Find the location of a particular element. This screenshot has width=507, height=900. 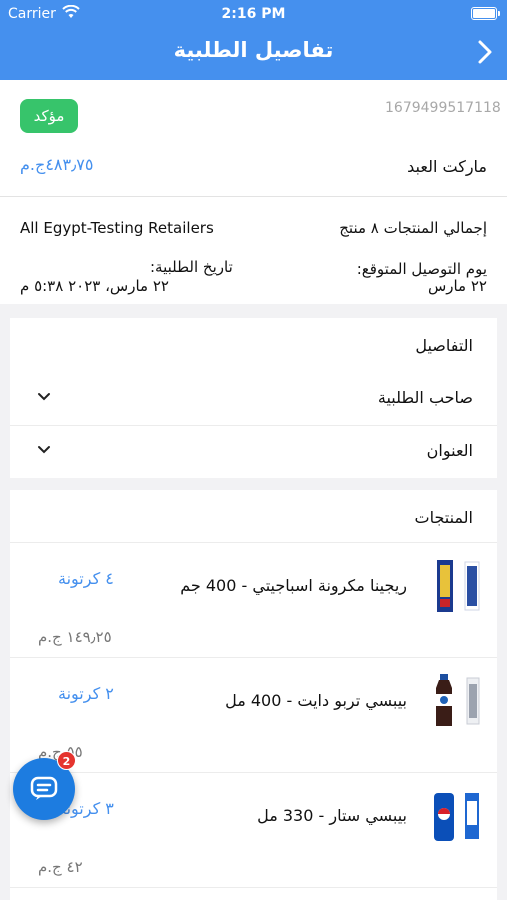

product-quantity: ٢ كرتونة is located at coordinates (86, 693).